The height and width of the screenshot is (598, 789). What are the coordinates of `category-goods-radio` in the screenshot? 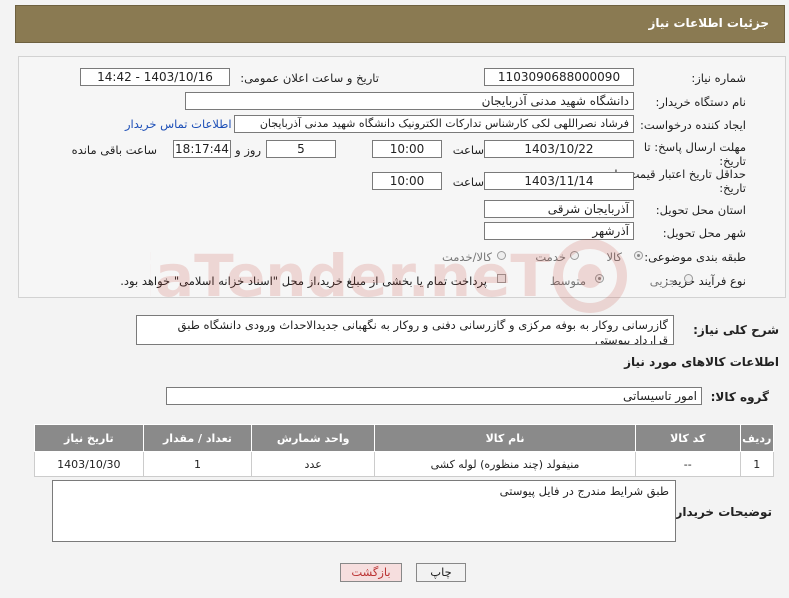 It's located at (638, 255).